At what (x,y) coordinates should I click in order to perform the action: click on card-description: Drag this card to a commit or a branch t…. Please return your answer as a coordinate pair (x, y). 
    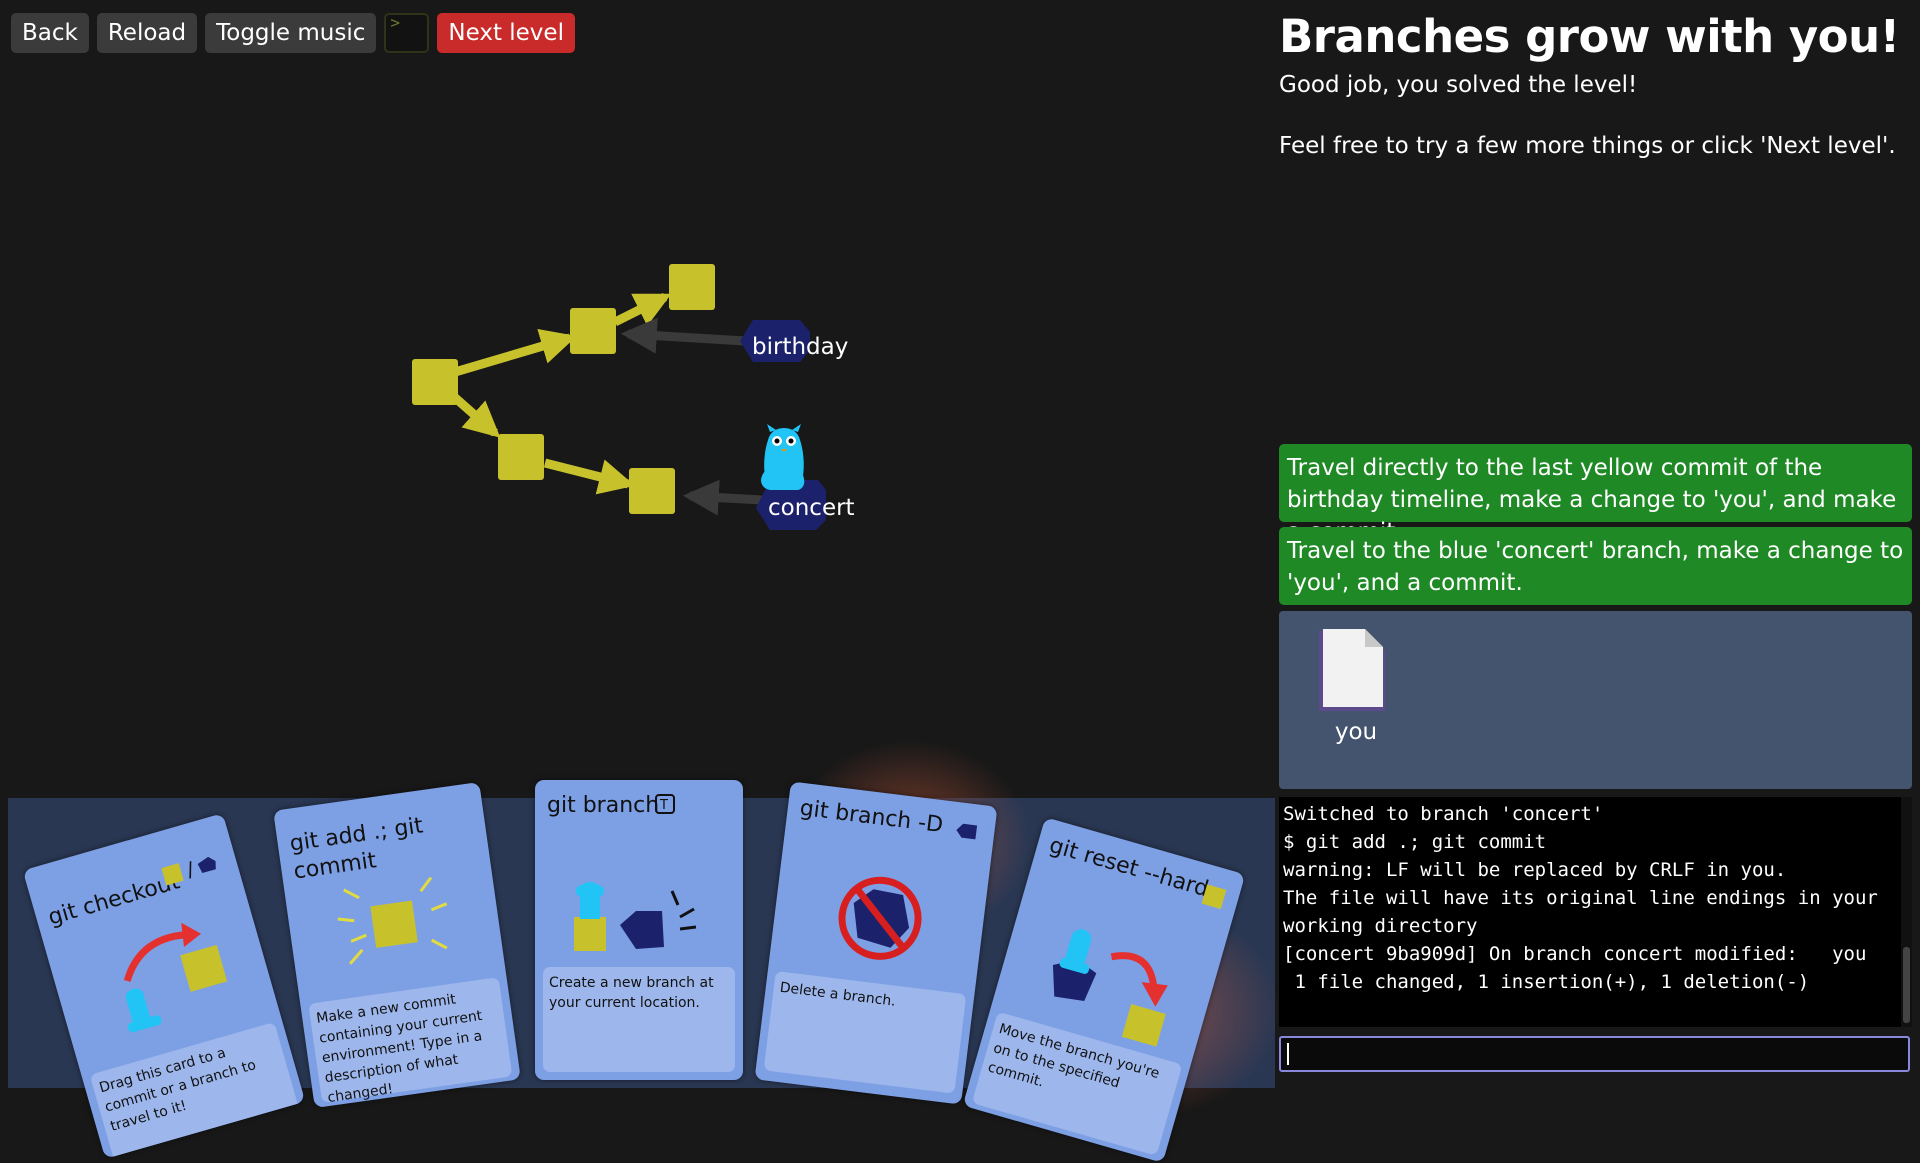
    Looking at the image, I should click on (195, 1090).